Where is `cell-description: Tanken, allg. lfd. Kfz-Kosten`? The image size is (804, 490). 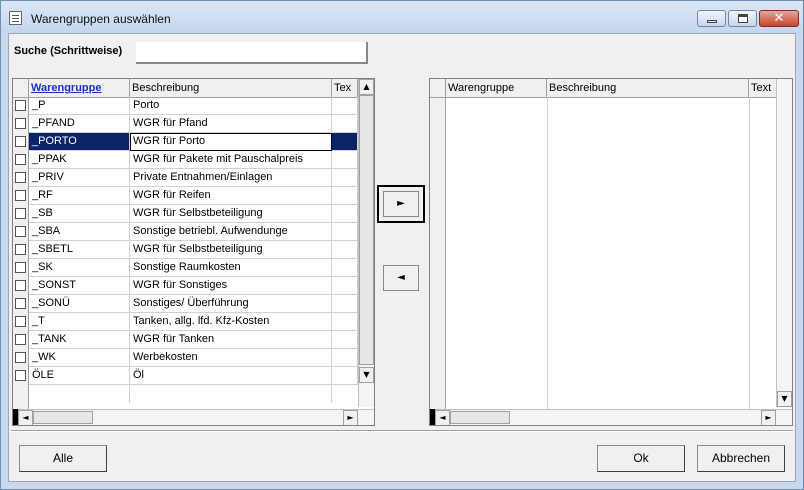
cell-description: Tanken, allg. lfd. Kfz-Kosten is located at coordinates (231, 322).